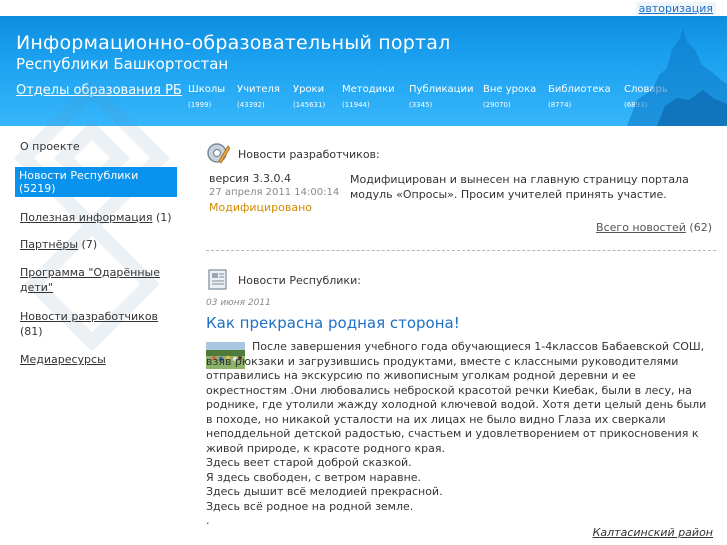  I want to click on menu-item-library: Библиотека (8774), so click(579, 96).